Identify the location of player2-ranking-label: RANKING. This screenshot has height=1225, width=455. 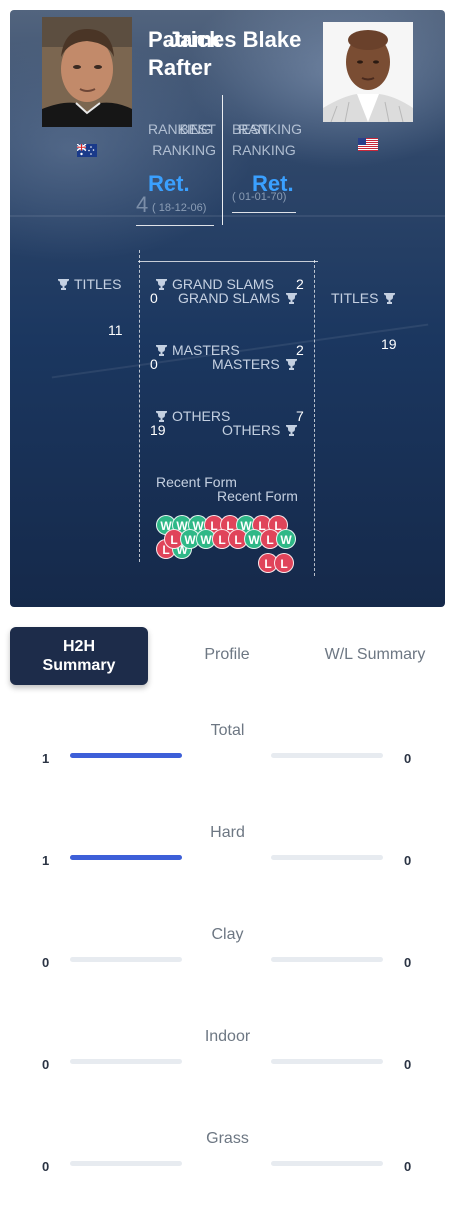
(270, 129).